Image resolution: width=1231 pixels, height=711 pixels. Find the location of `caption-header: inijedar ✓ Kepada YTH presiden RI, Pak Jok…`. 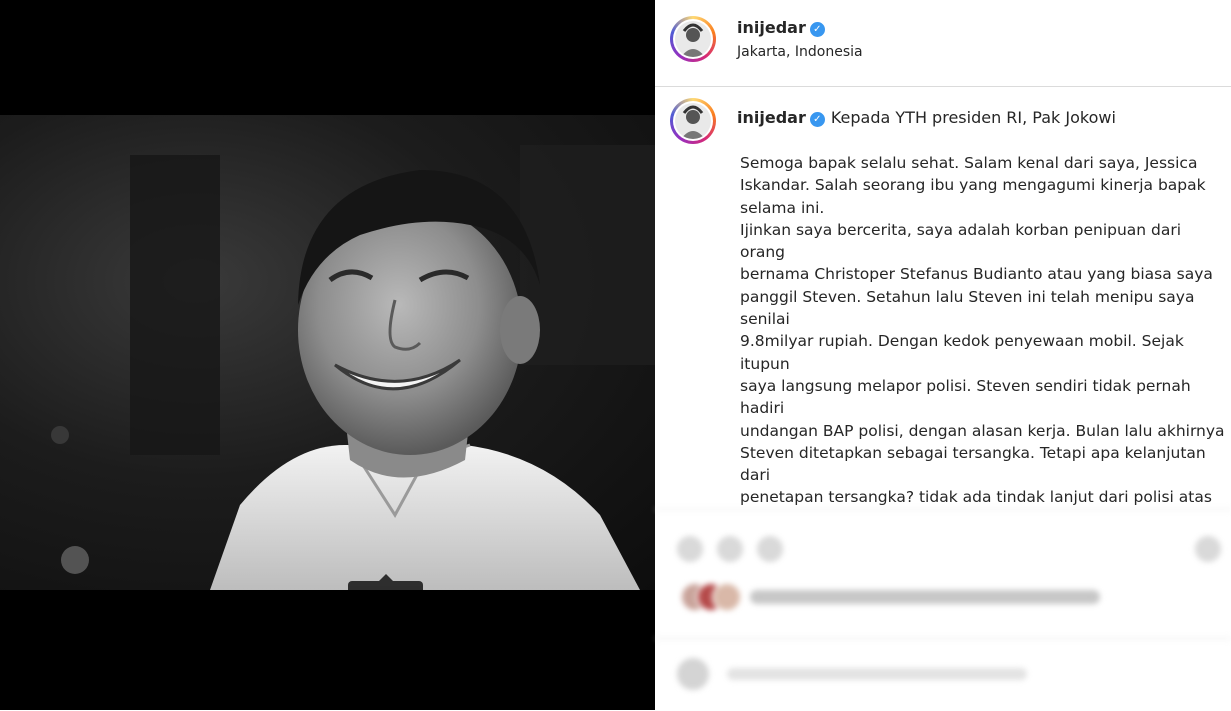

caption-header: inijedar ✓ Kepada YTH presiden RI, Pak Jok… is located at coordinates (926, 117).